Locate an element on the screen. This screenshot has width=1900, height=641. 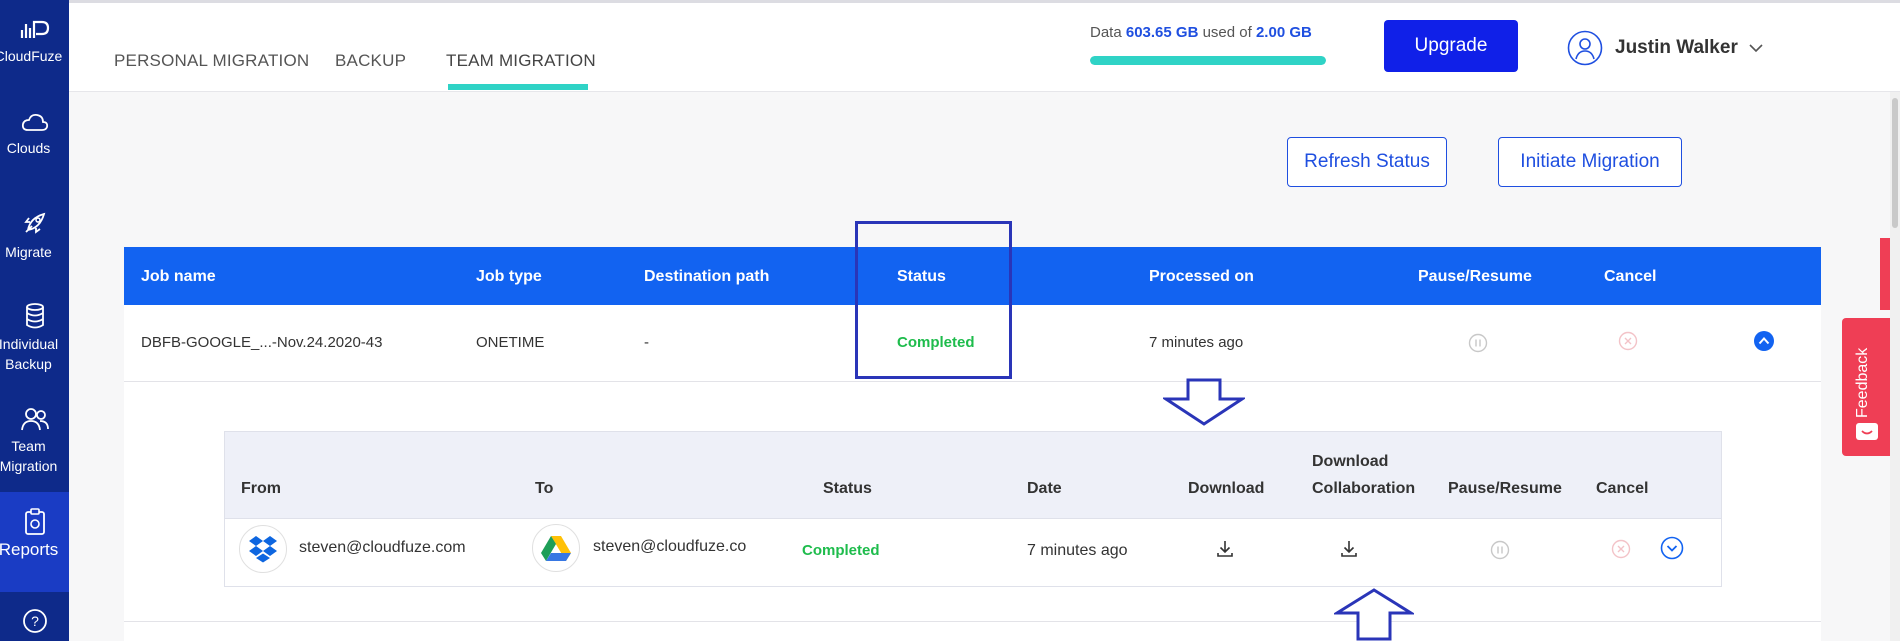
header-processed-on: Processed on is located at coordinates (1201, 276).